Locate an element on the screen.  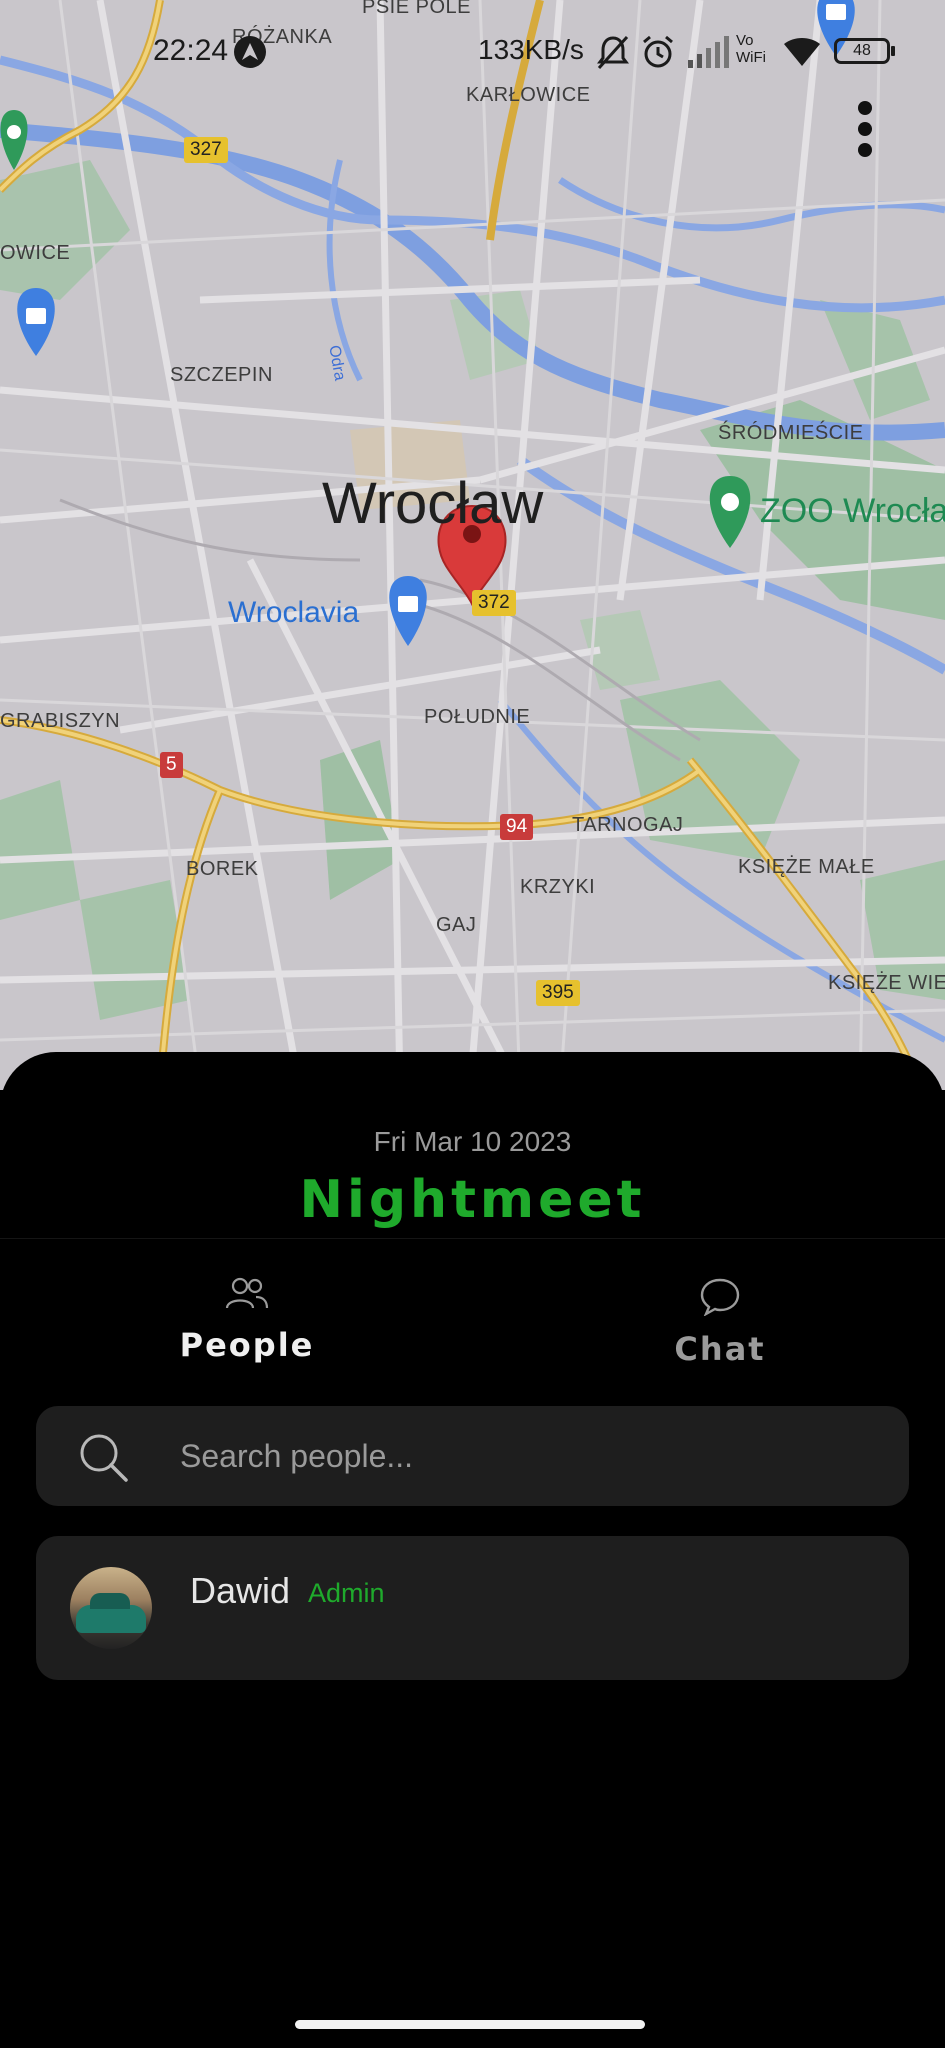
tab-people-label: People is located at coordinates (247, 1345).